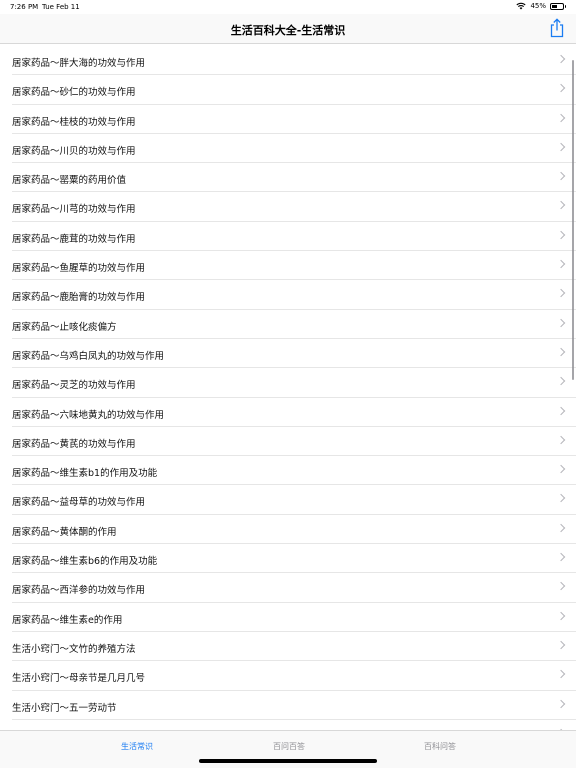 Image resolution: width=576 pixels, height=768 pixels. I want to click on list-item: 生活小窍门～五一劳动节, so click(294, 705).